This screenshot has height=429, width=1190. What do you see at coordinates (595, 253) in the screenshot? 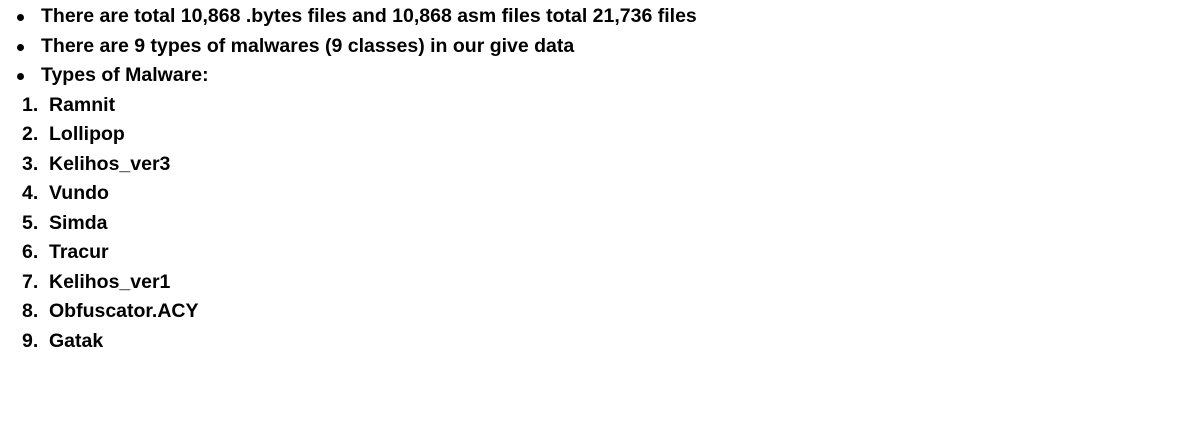
I see `list-item: 6. Tracur` at bounding box center [595, 253].